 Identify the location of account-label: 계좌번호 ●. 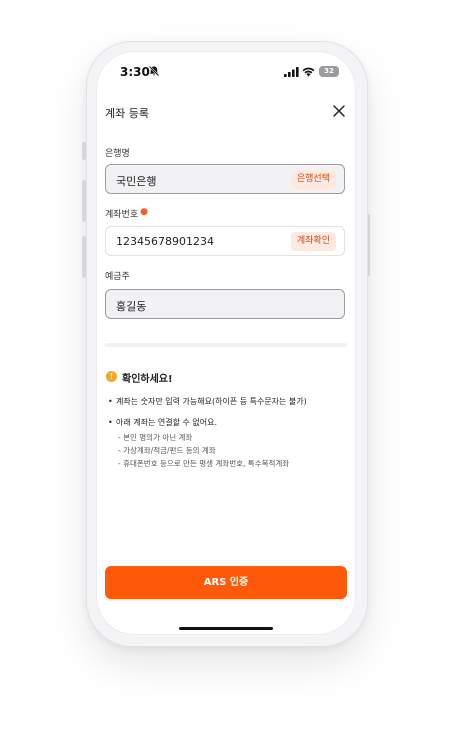
(126, 213).